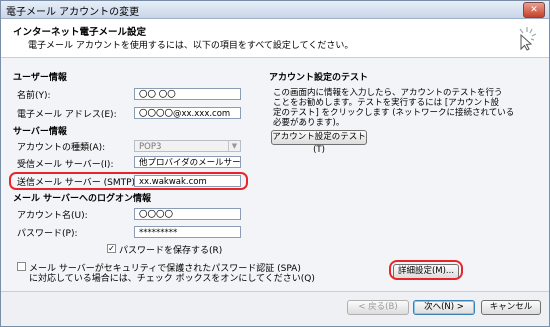  Describe the element at coordinates (172, 279) in the screenshot. I see `spa-label-line2: に対応している場合には、チェック ボックスをオンにしてください(Q)` at that location.